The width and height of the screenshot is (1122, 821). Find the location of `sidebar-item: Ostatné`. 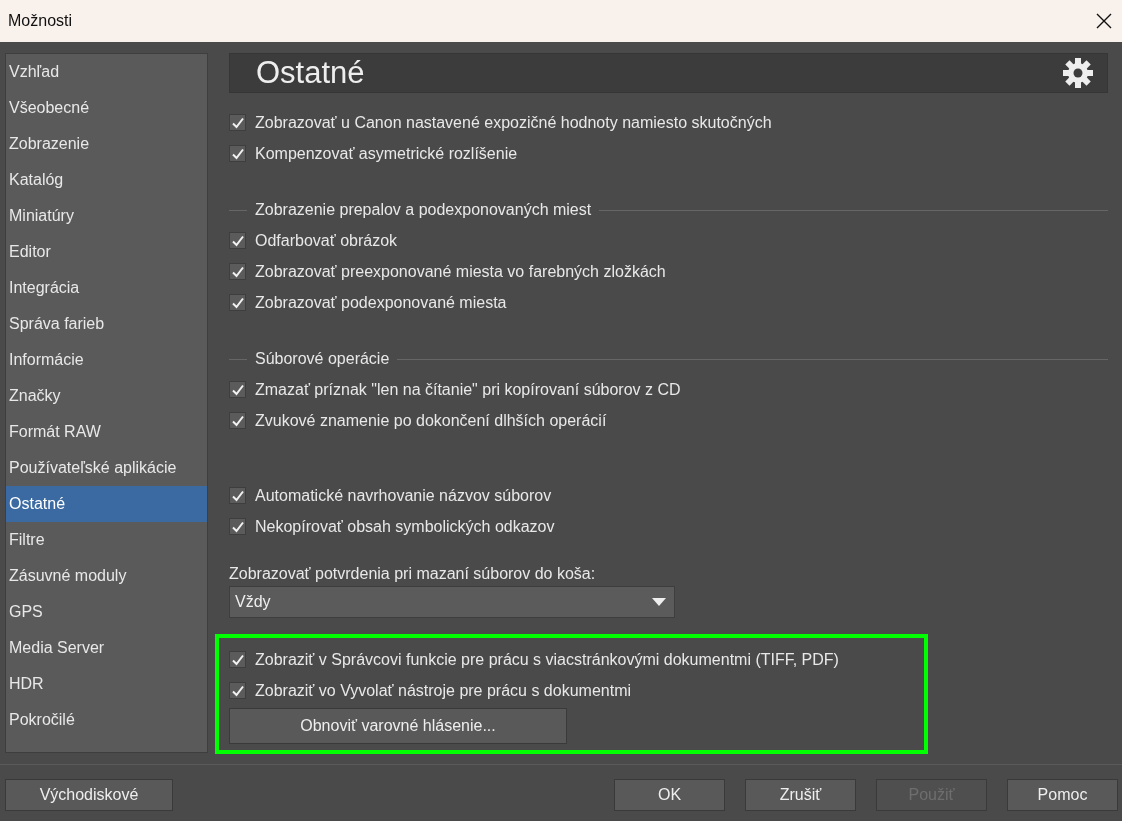

sidebar-item: Ostatné is located at coordinates (106, 504).